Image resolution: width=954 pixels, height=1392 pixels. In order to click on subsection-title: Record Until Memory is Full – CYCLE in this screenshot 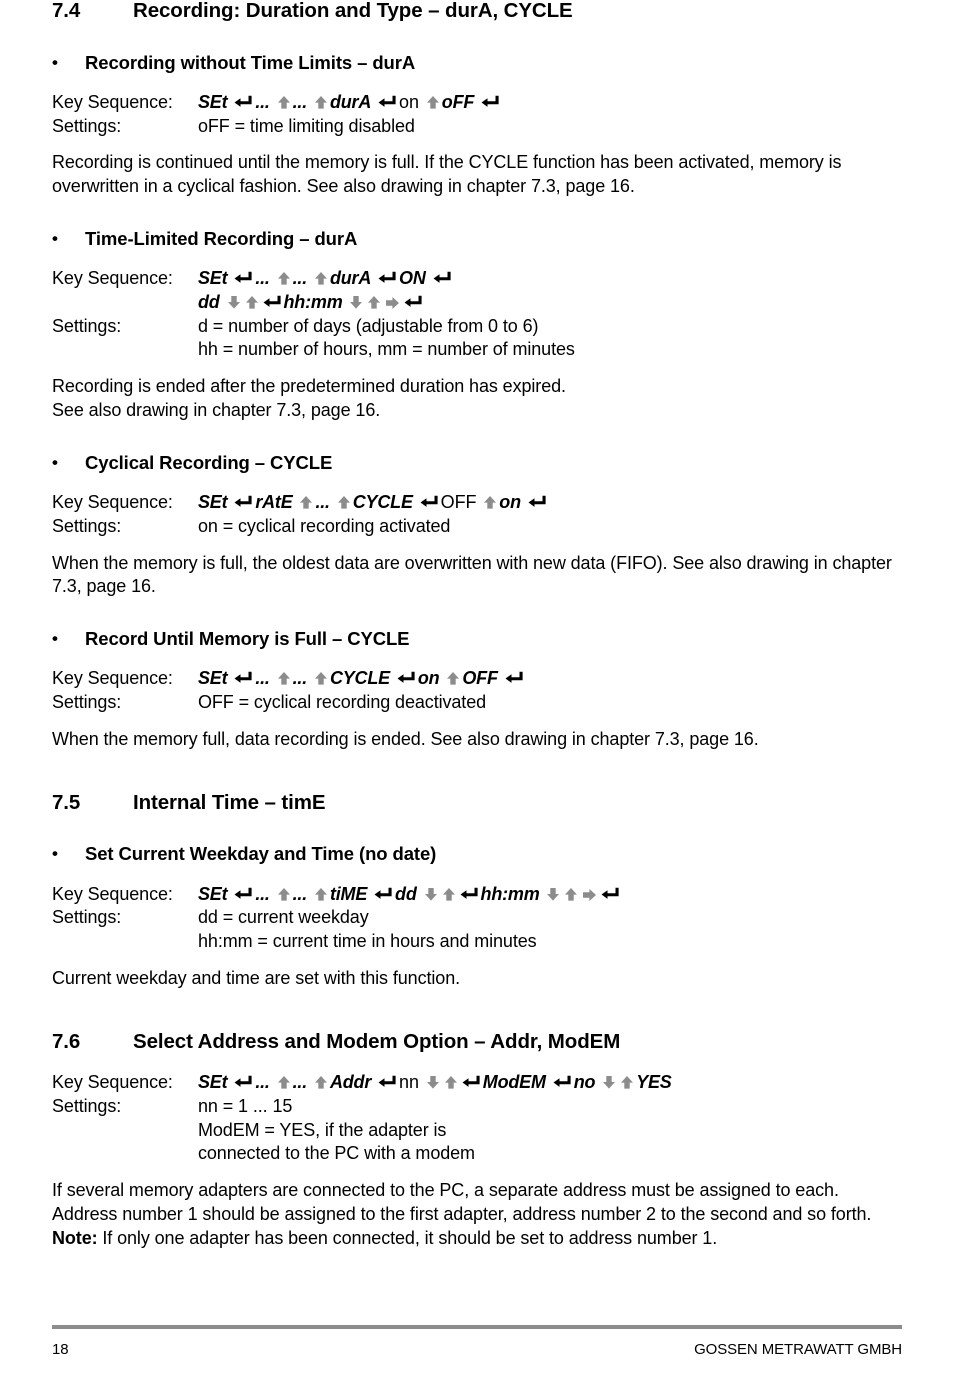, I will do `click(247, 639)`.